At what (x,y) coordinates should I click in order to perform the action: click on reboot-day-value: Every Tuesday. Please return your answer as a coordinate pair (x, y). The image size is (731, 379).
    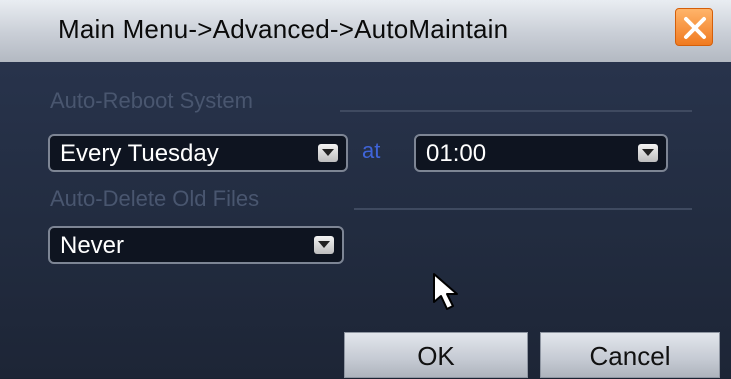
    Looking at the image, I should click on (139, 153).